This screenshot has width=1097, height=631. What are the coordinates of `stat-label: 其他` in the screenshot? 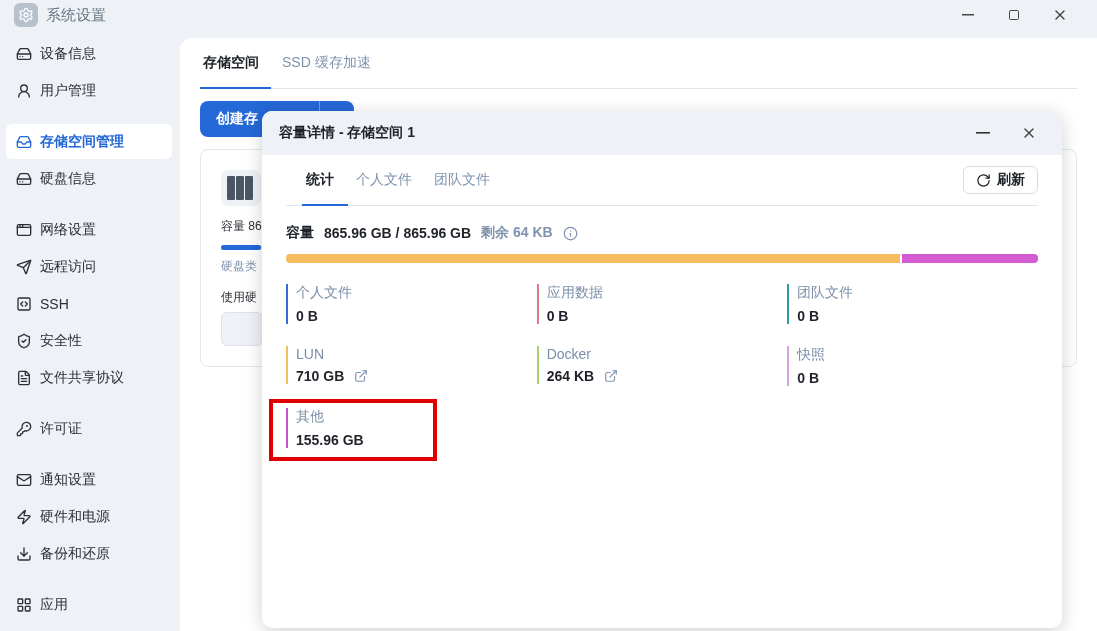 It's located at (310, 417).